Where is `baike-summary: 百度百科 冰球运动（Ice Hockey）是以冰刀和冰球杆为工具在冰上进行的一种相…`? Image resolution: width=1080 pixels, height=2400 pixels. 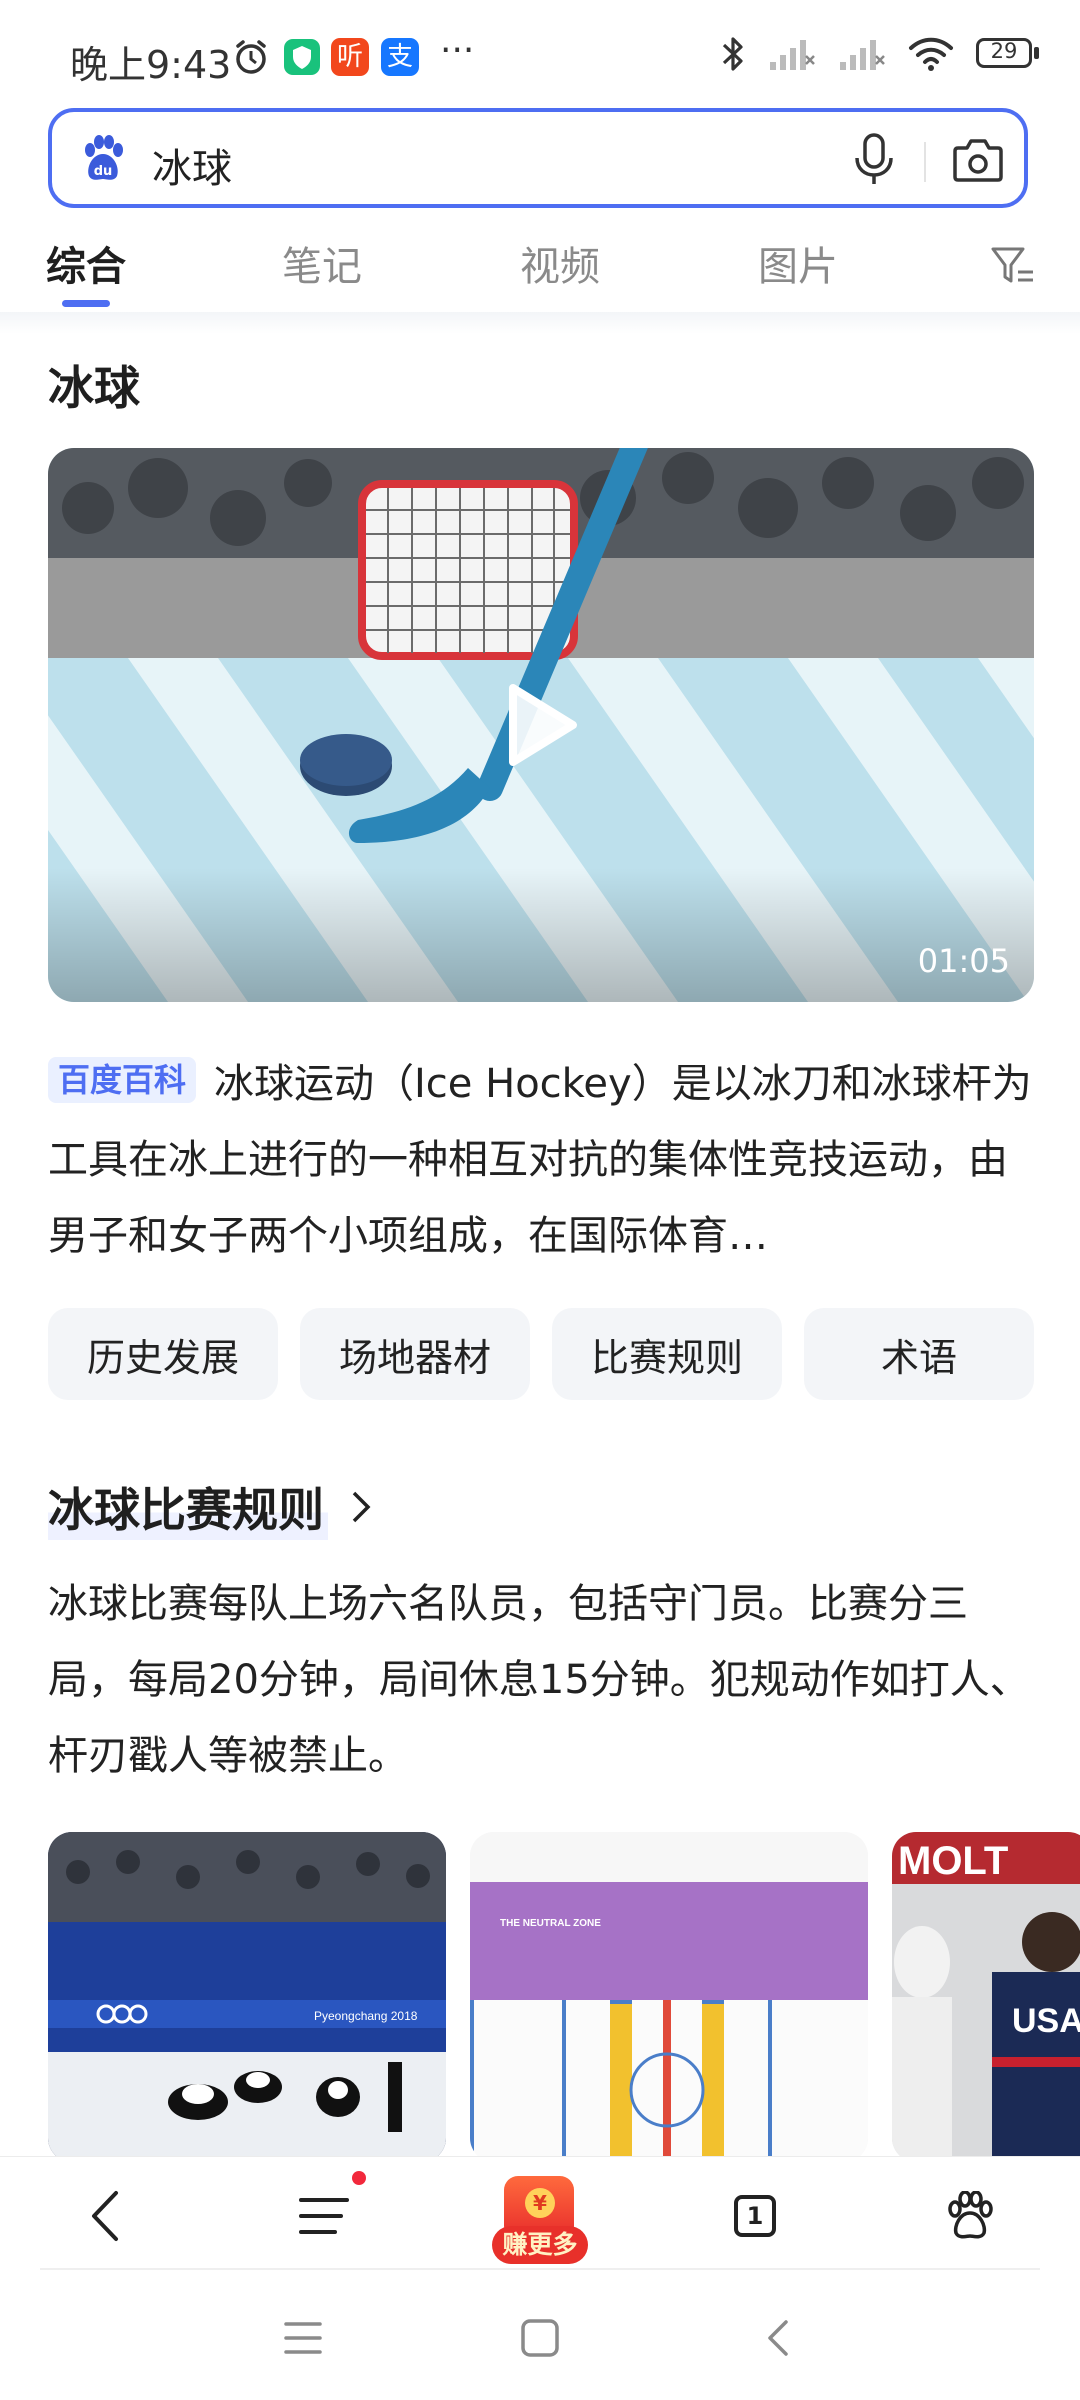 baike-summary: 百度百科 冰球运动（Ice Hockey）是以冰刀和冰球杆为工具在冰上进行的一种相… is located at coordinates (541, 1160).